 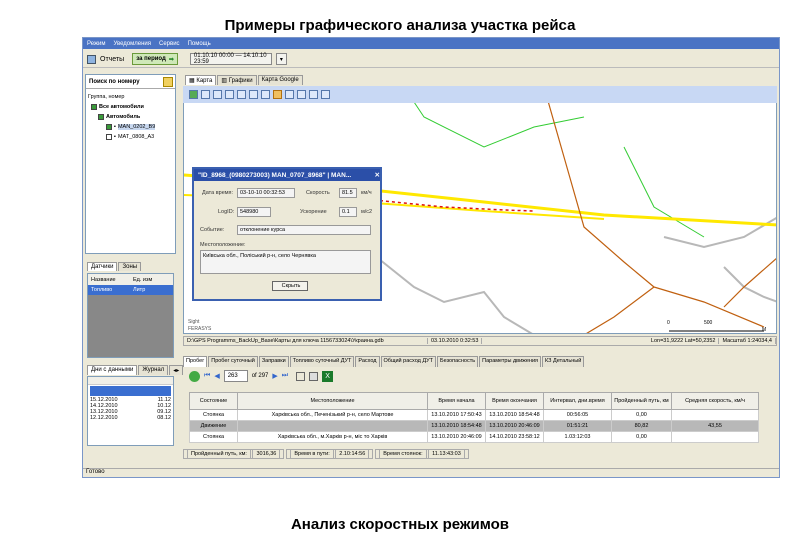 What do you see at coordinates (199, 44) in the screenshot?
I see `menu-help: Помощь` at bounding box center [199, 44].